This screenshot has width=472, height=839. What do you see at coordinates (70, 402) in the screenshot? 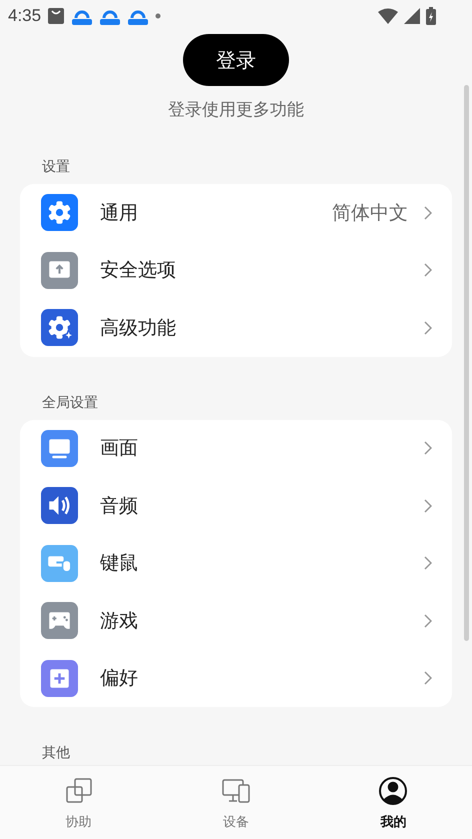
I see `section-title: 全局设置` at bounding box center [70, 402].